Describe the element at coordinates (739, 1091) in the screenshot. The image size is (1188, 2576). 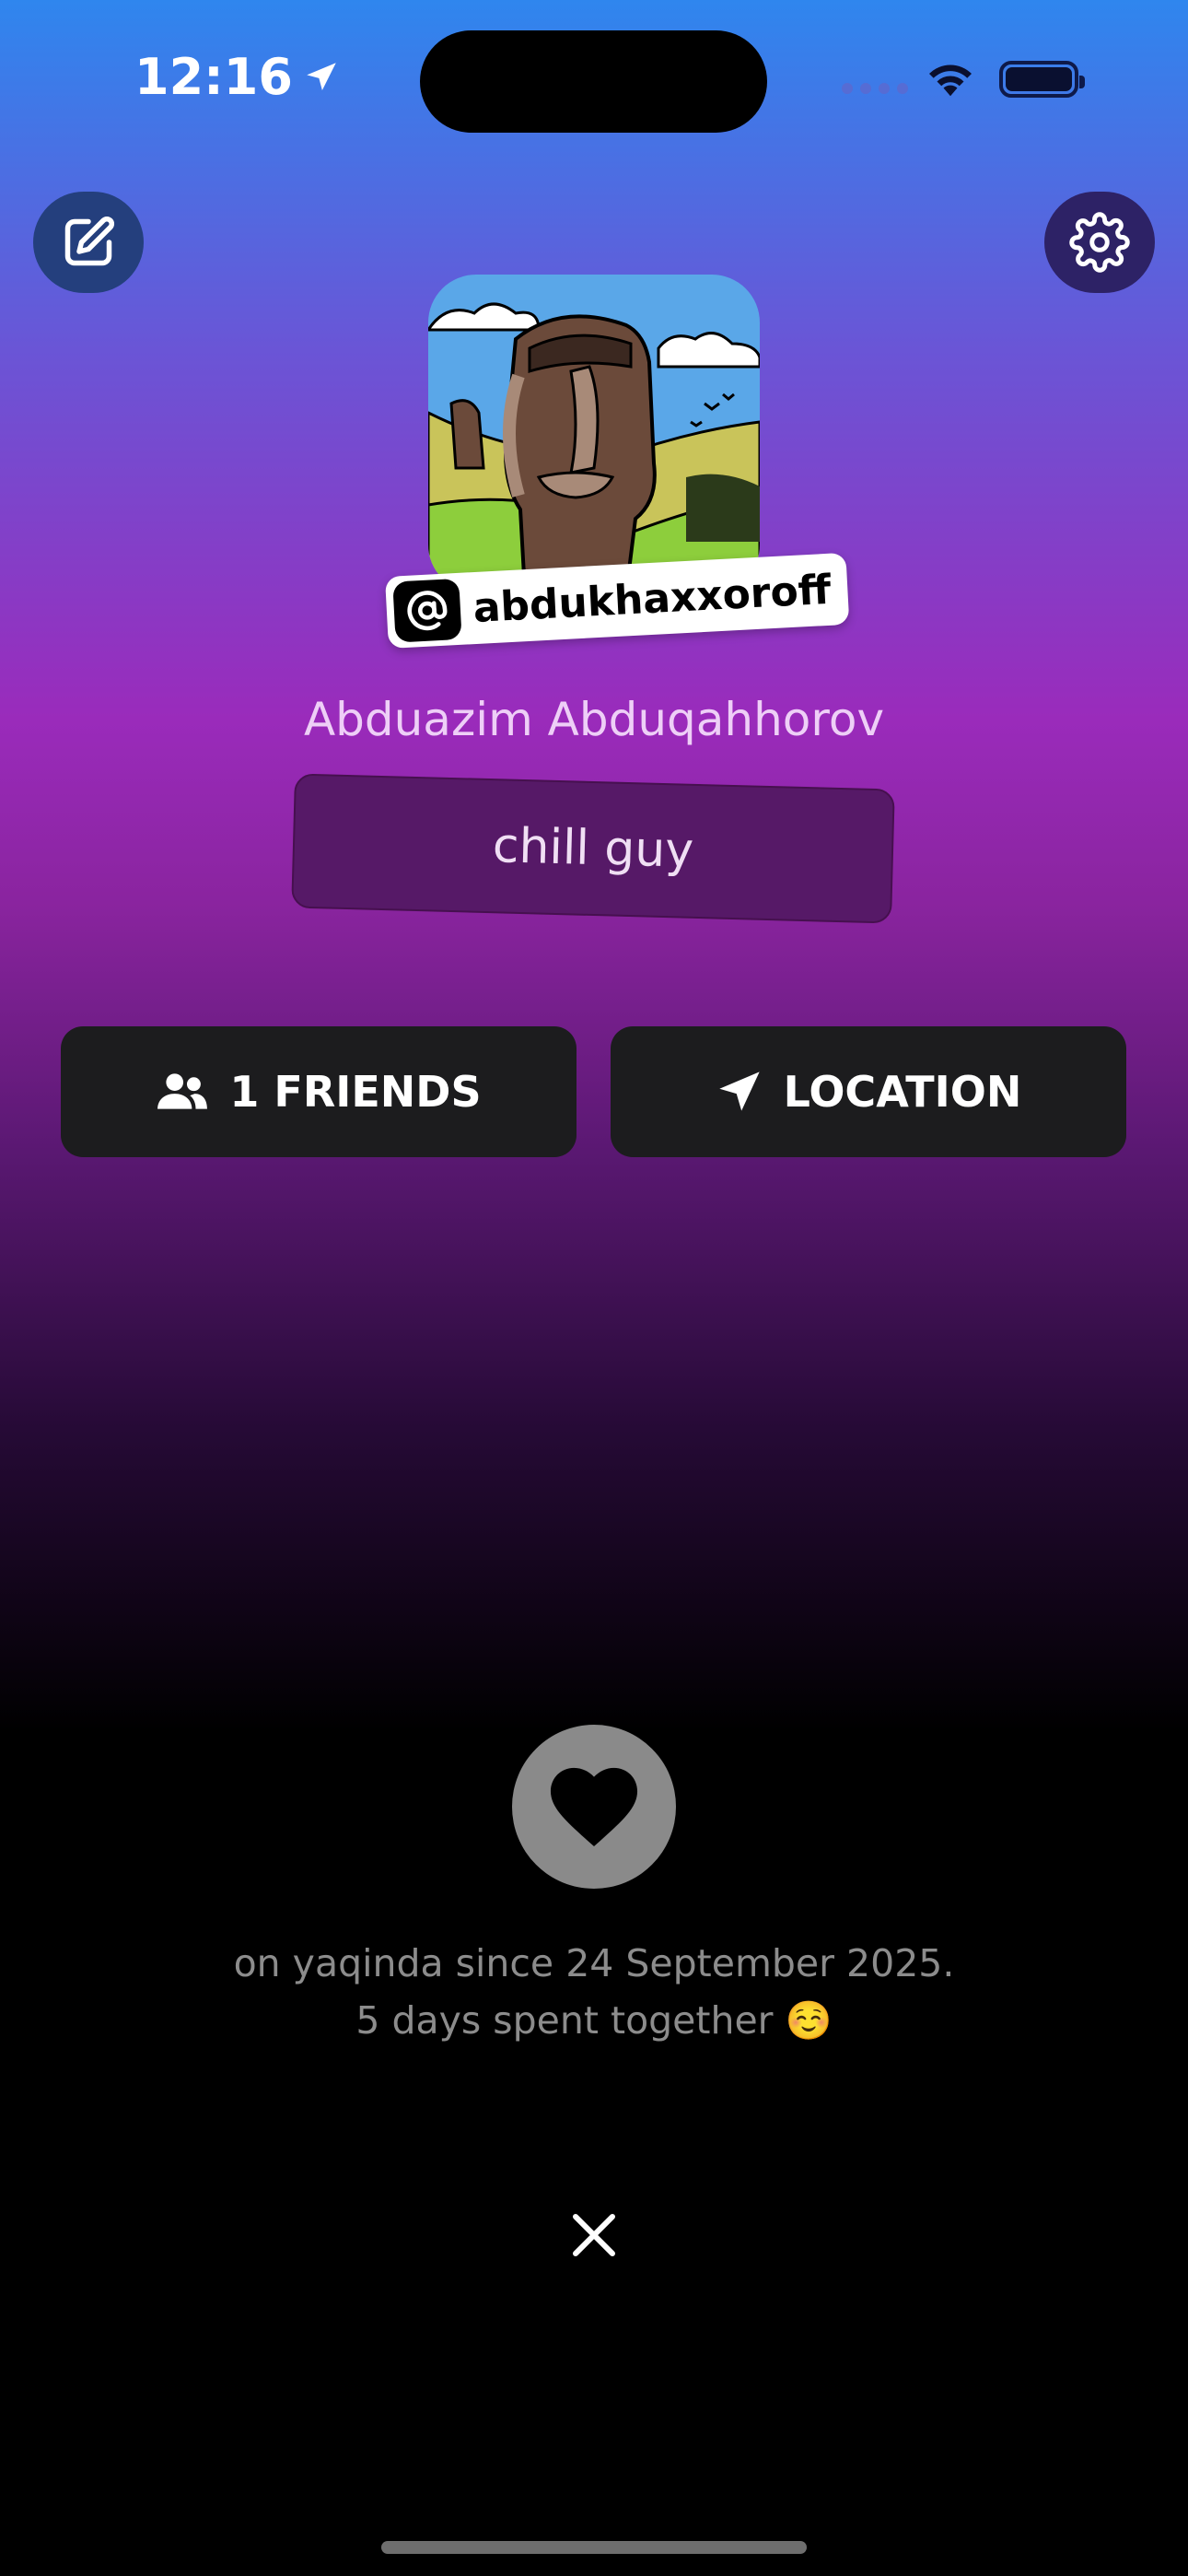
I see `navigation-arrow-icon` at that location.